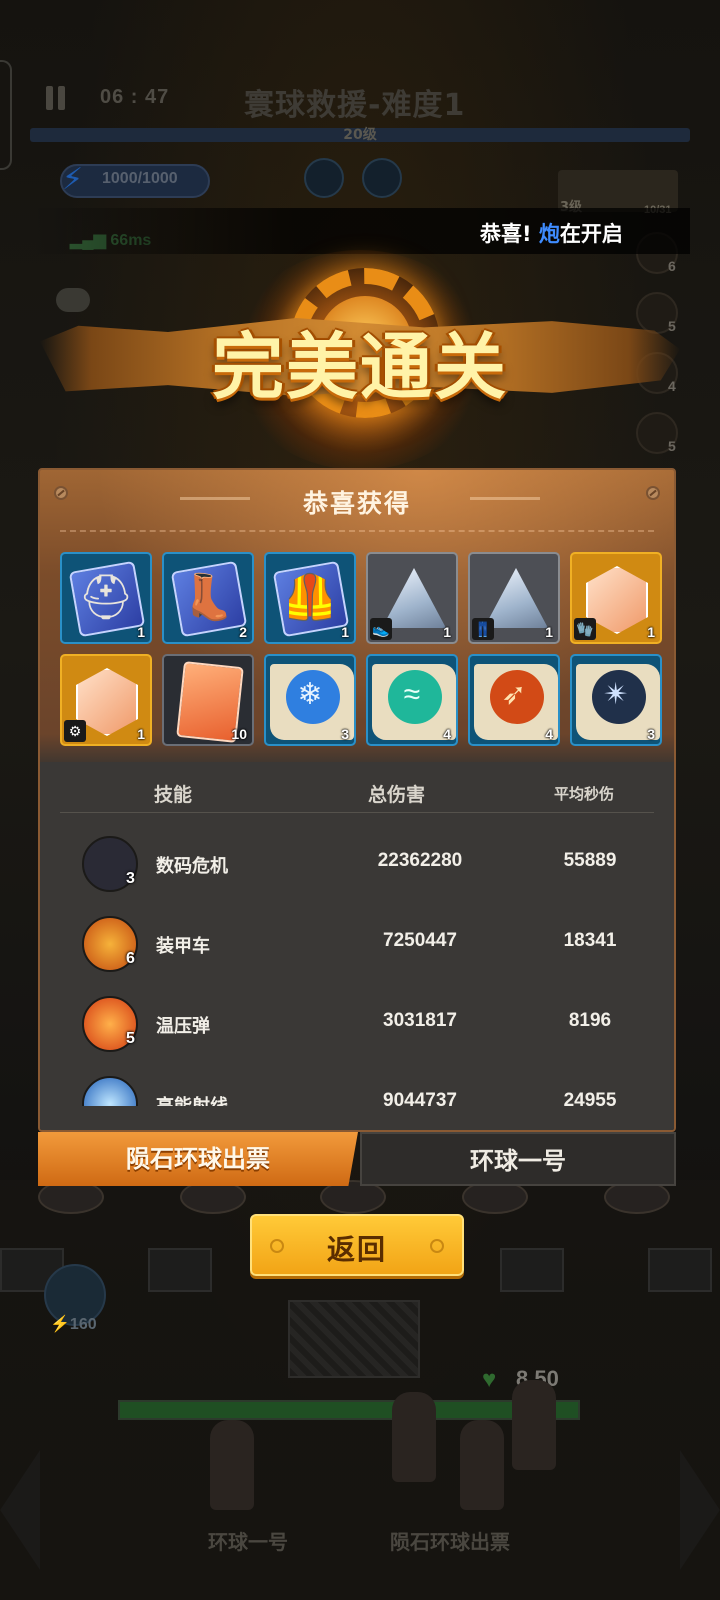  What do you see at coordinates (357, 956) in the screenshot?
I see `stat-row: 6 装甲车 7250447 18341` at bounding box center [357, 956].